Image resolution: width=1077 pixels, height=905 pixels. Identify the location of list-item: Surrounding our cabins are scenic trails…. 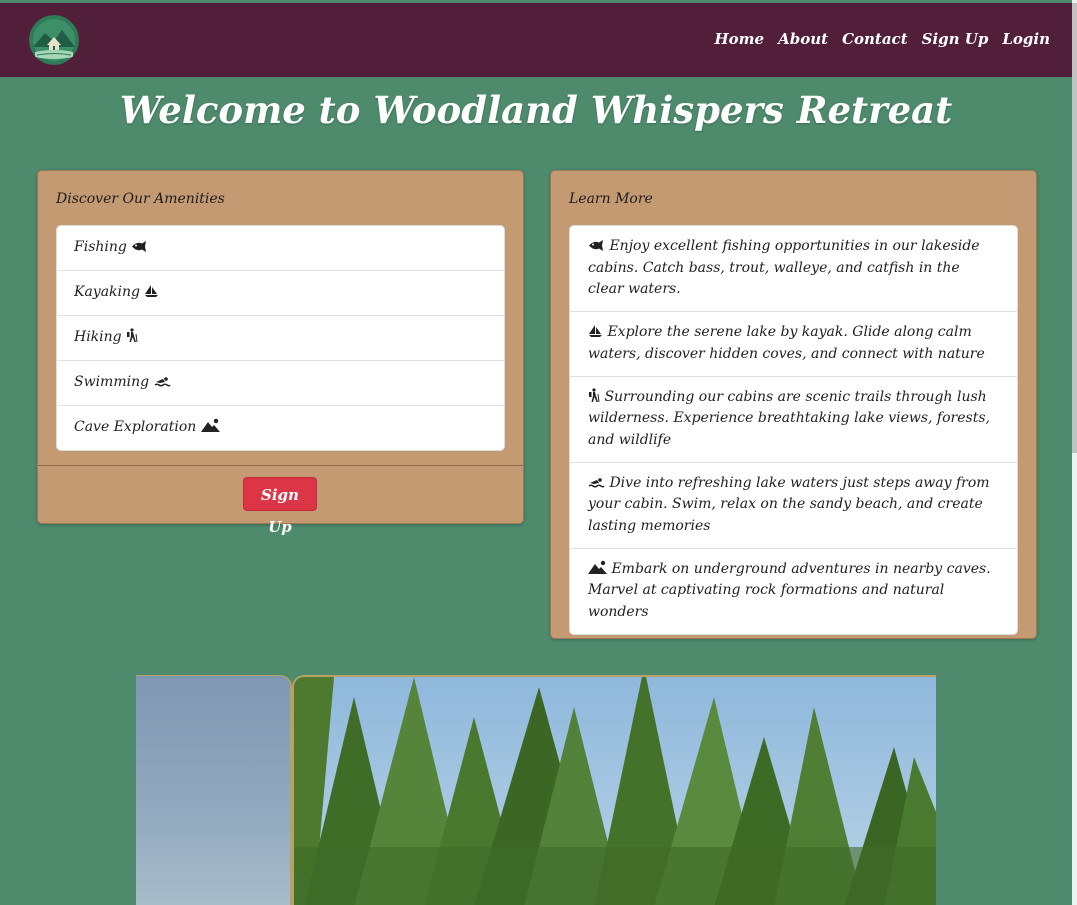
(793, 420).